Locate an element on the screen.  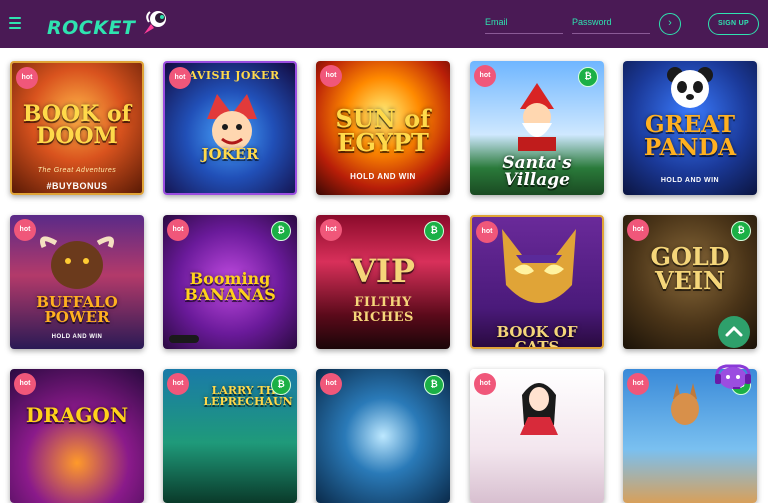
panda-illustration is located at coordinates (690, 87).